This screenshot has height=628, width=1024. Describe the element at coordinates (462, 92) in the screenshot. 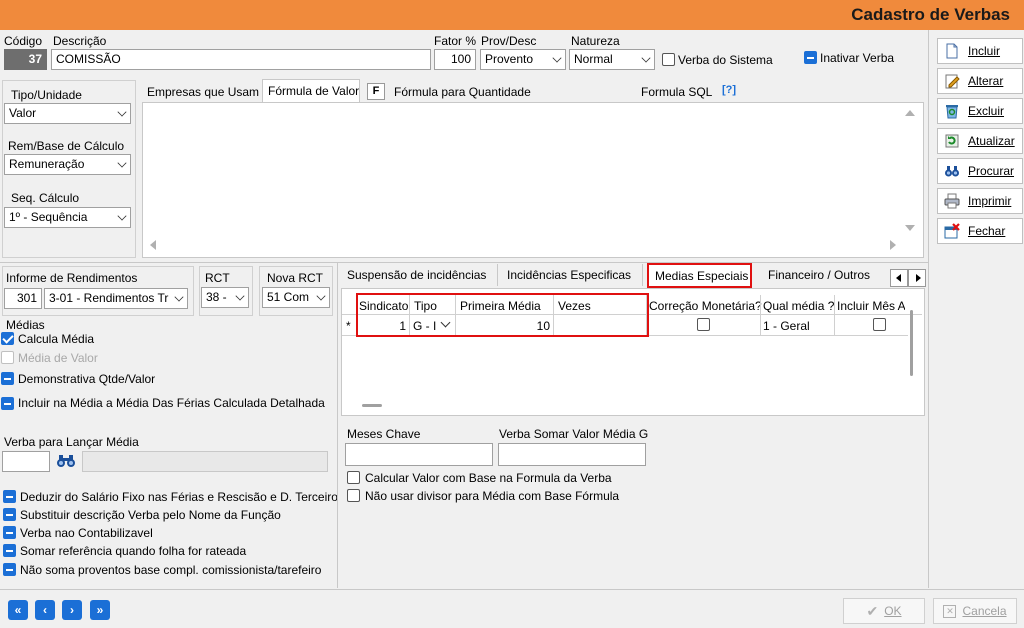

I see `tab-formula-quantidade: Fórmula para Quantidade` at that location.